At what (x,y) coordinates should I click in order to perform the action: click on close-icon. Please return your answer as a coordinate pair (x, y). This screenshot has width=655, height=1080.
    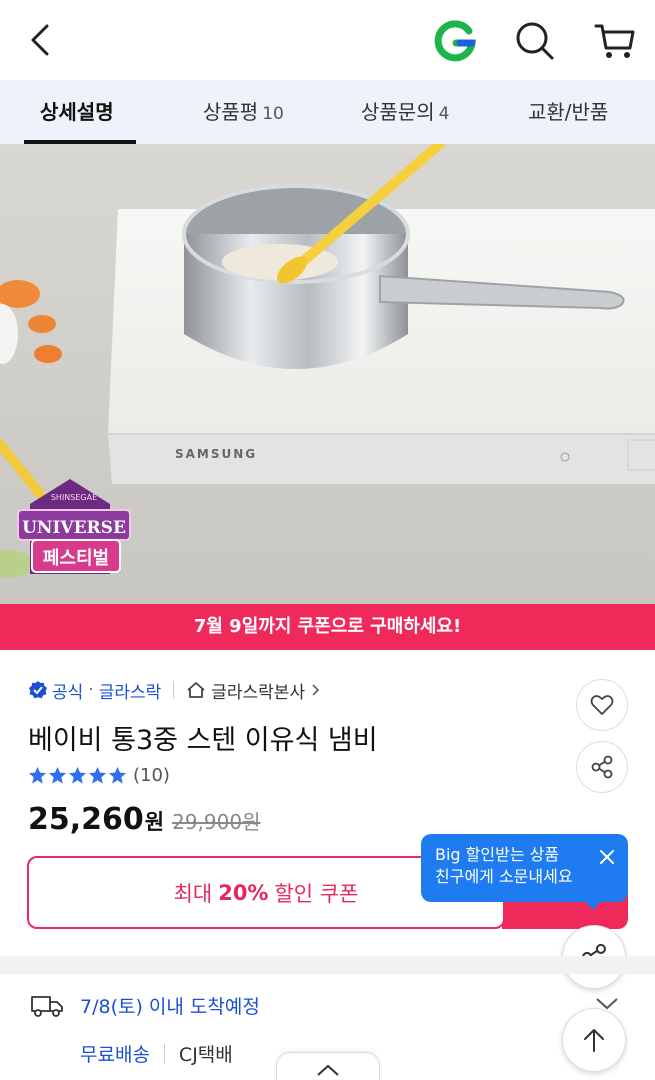
    Looking at the image, I should click on (607, 857).